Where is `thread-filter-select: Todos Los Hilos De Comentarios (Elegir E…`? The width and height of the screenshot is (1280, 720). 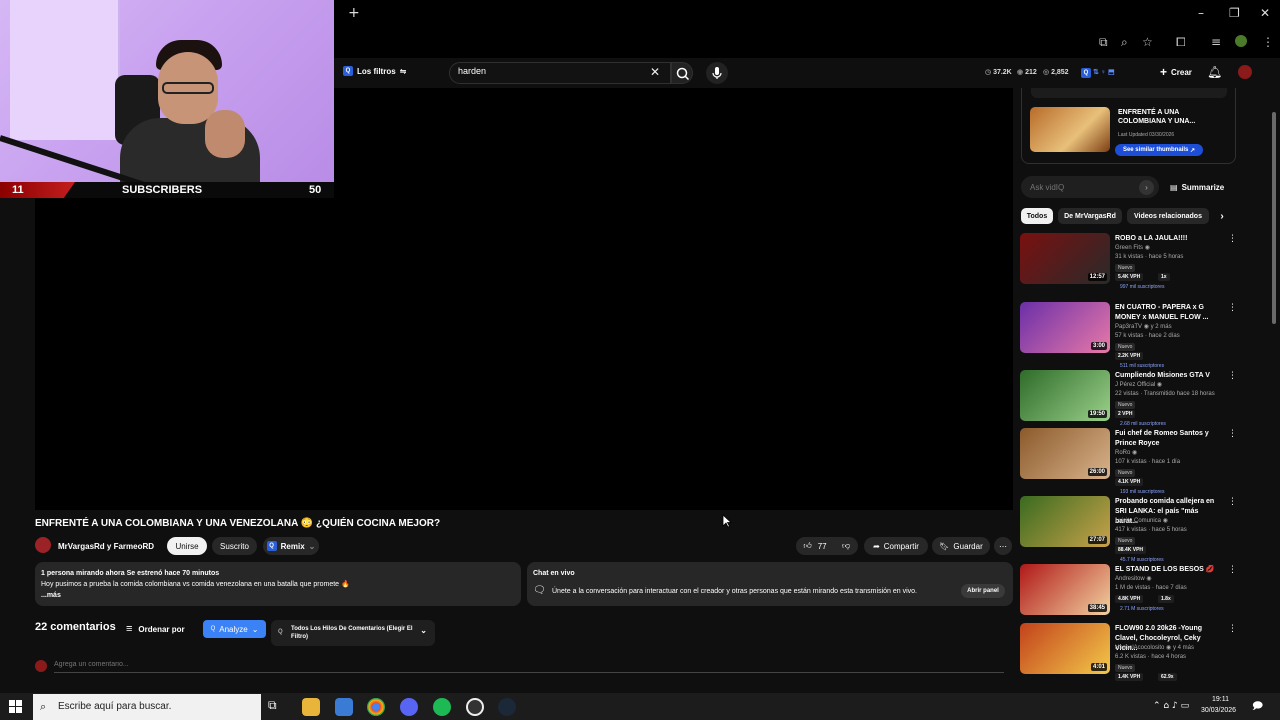 thread-filter-select: Todos Los Hilos De Comentarios (Elegir E… is located at coordinates (353, 633).